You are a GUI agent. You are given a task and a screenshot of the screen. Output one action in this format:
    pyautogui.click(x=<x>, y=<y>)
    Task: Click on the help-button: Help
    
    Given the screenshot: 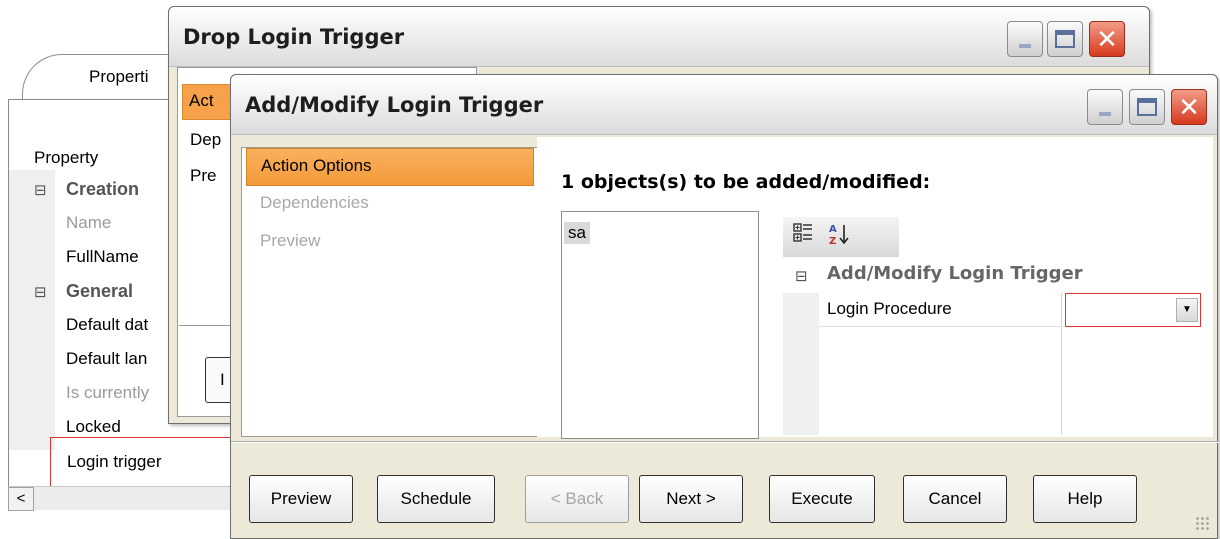 What is the action you would take?
    pyautogui.click(x=1085, y=499)
    